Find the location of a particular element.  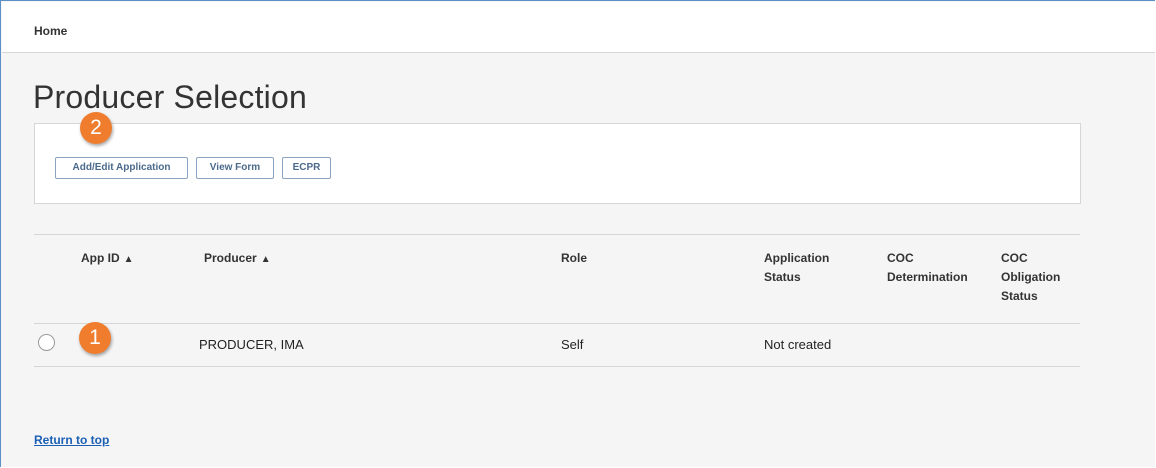

breadcrumb: Home is located at coordinates (50, 31).